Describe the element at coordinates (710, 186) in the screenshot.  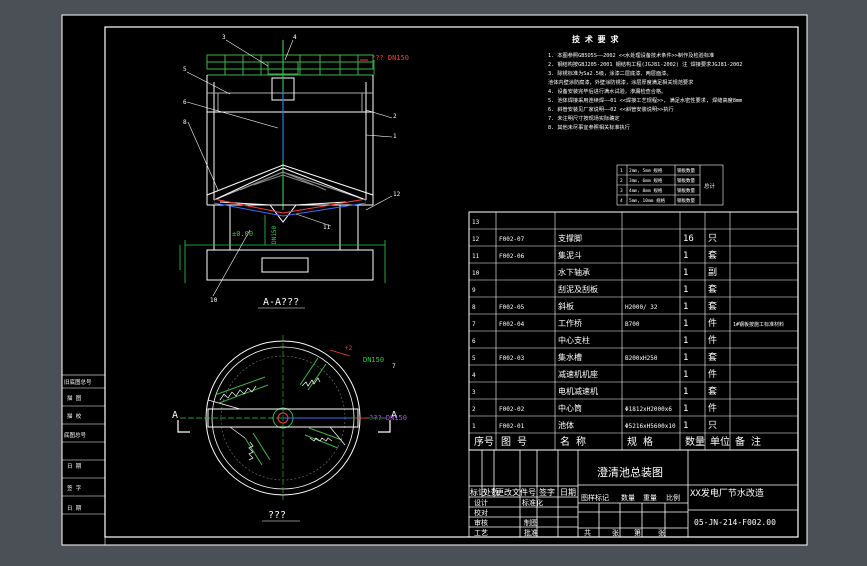
I see `mini-side-label: 总计` at that location.